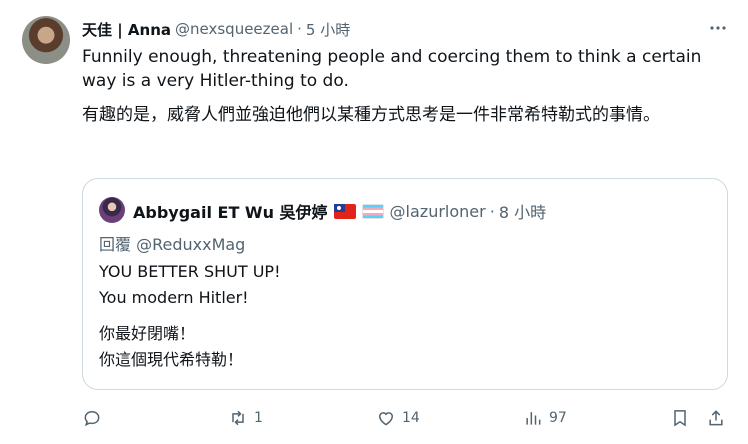  Describe the element at coordinates (411, 418) in the screenshot. I see `like-count: 14` at that location.